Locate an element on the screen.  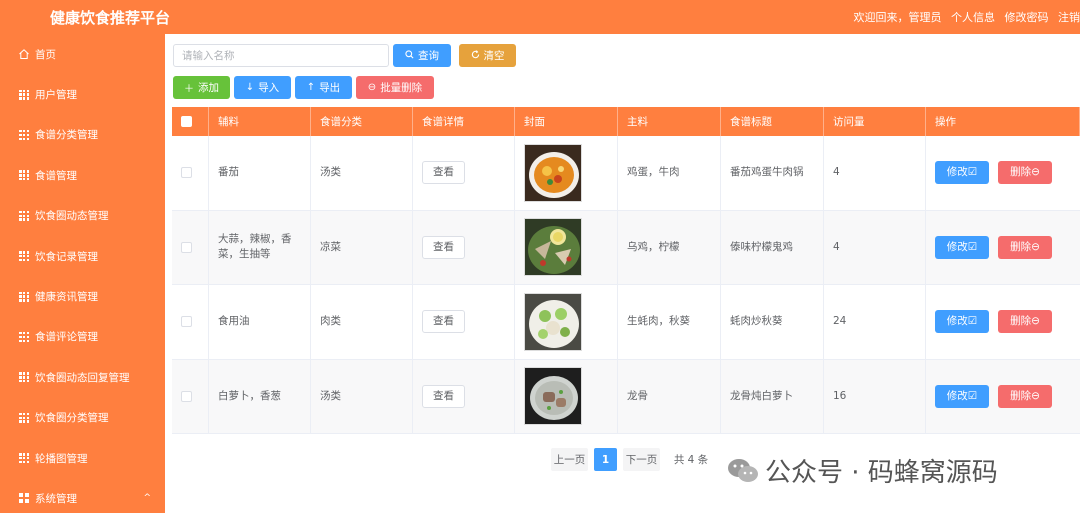
sidebar-item-recipe-comments: 食谱评论管理 is located at coordinates (82, 337).